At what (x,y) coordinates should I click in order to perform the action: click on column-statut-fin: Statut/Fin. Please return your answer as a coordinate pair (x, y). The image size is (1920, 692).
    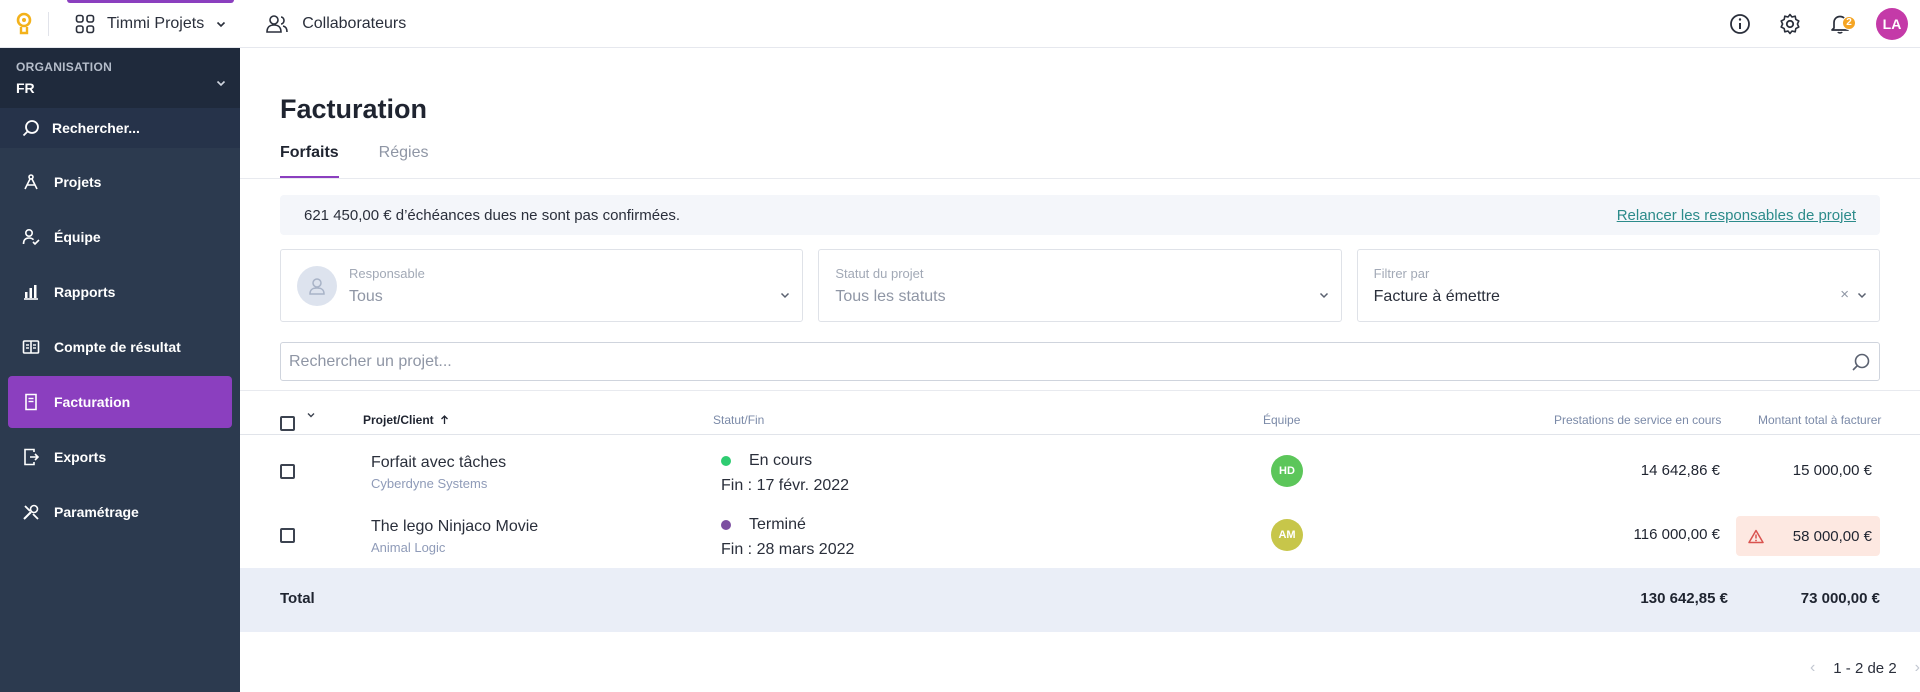
    Looking at the image, I should click on (738, 420).